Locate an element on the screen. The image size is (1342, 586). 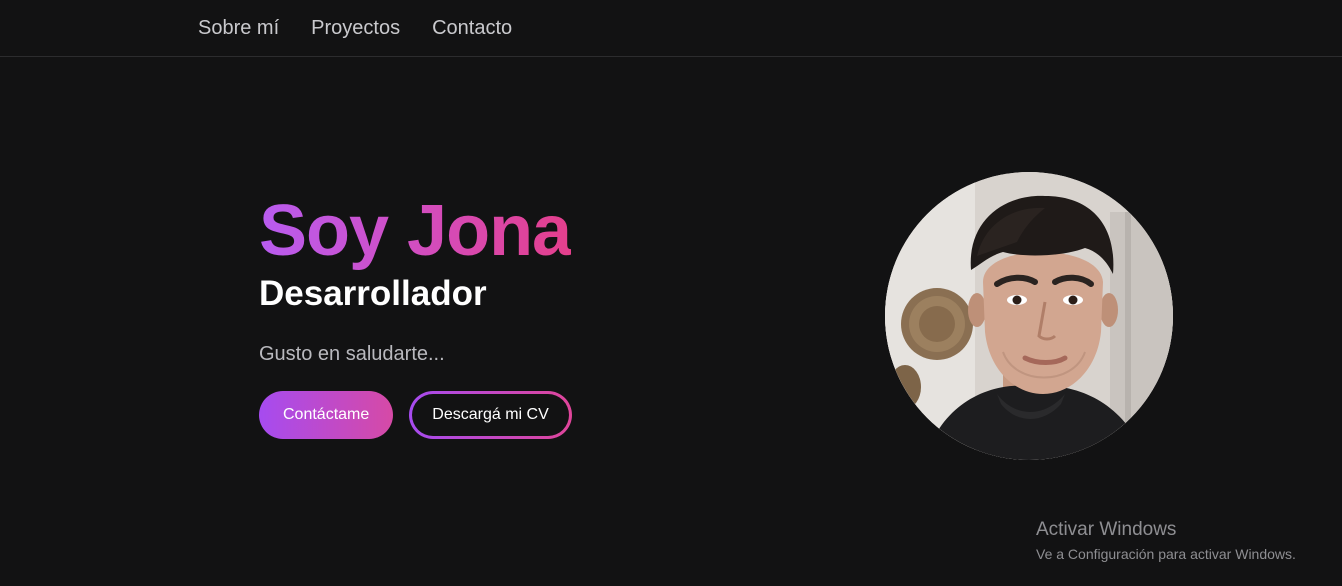
top-navbar: Sobre mí Proyectos Contacto is located at coordinates (671, 28).